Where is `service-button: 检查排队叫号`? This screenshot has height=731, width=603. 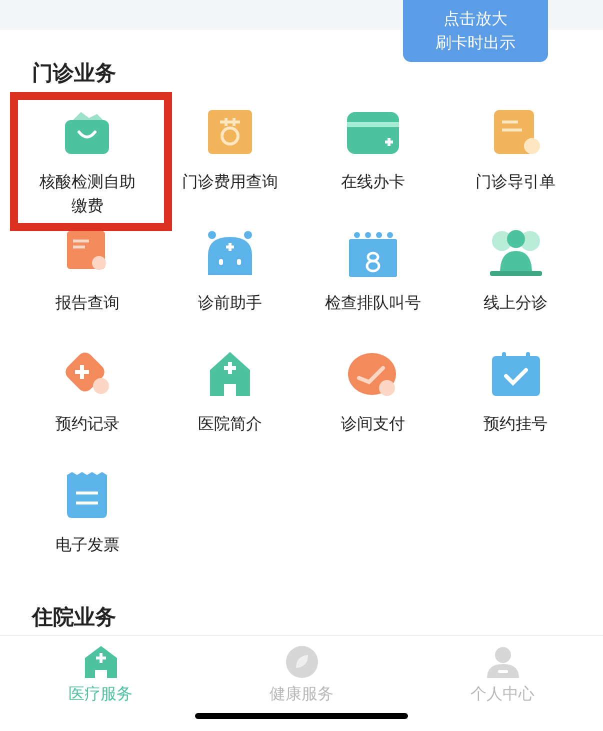 service-button: 检查排队叫号 is located at coordinates (372, 272).